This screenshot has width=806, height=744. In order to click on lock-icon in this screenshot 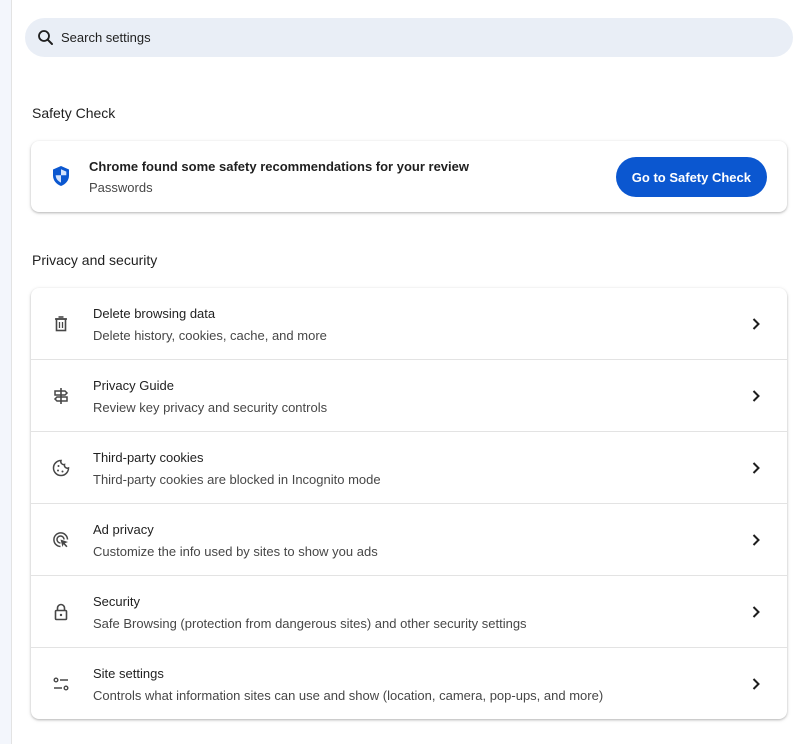, I will do `click(61, 612)`.